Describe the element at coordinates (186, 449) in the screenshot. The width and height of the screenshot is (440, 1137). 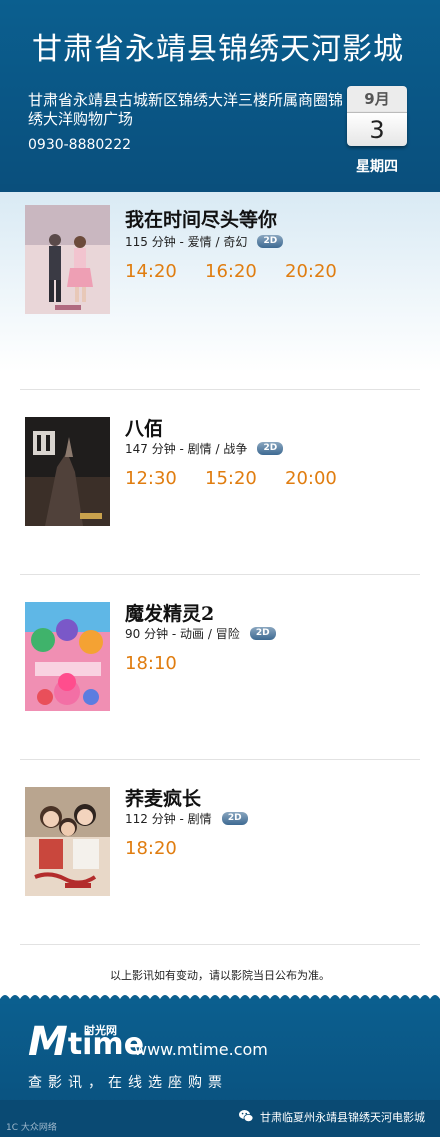
I see `movie-duration-genre: 147 分钟 - 剧情 / 战争` at that location.